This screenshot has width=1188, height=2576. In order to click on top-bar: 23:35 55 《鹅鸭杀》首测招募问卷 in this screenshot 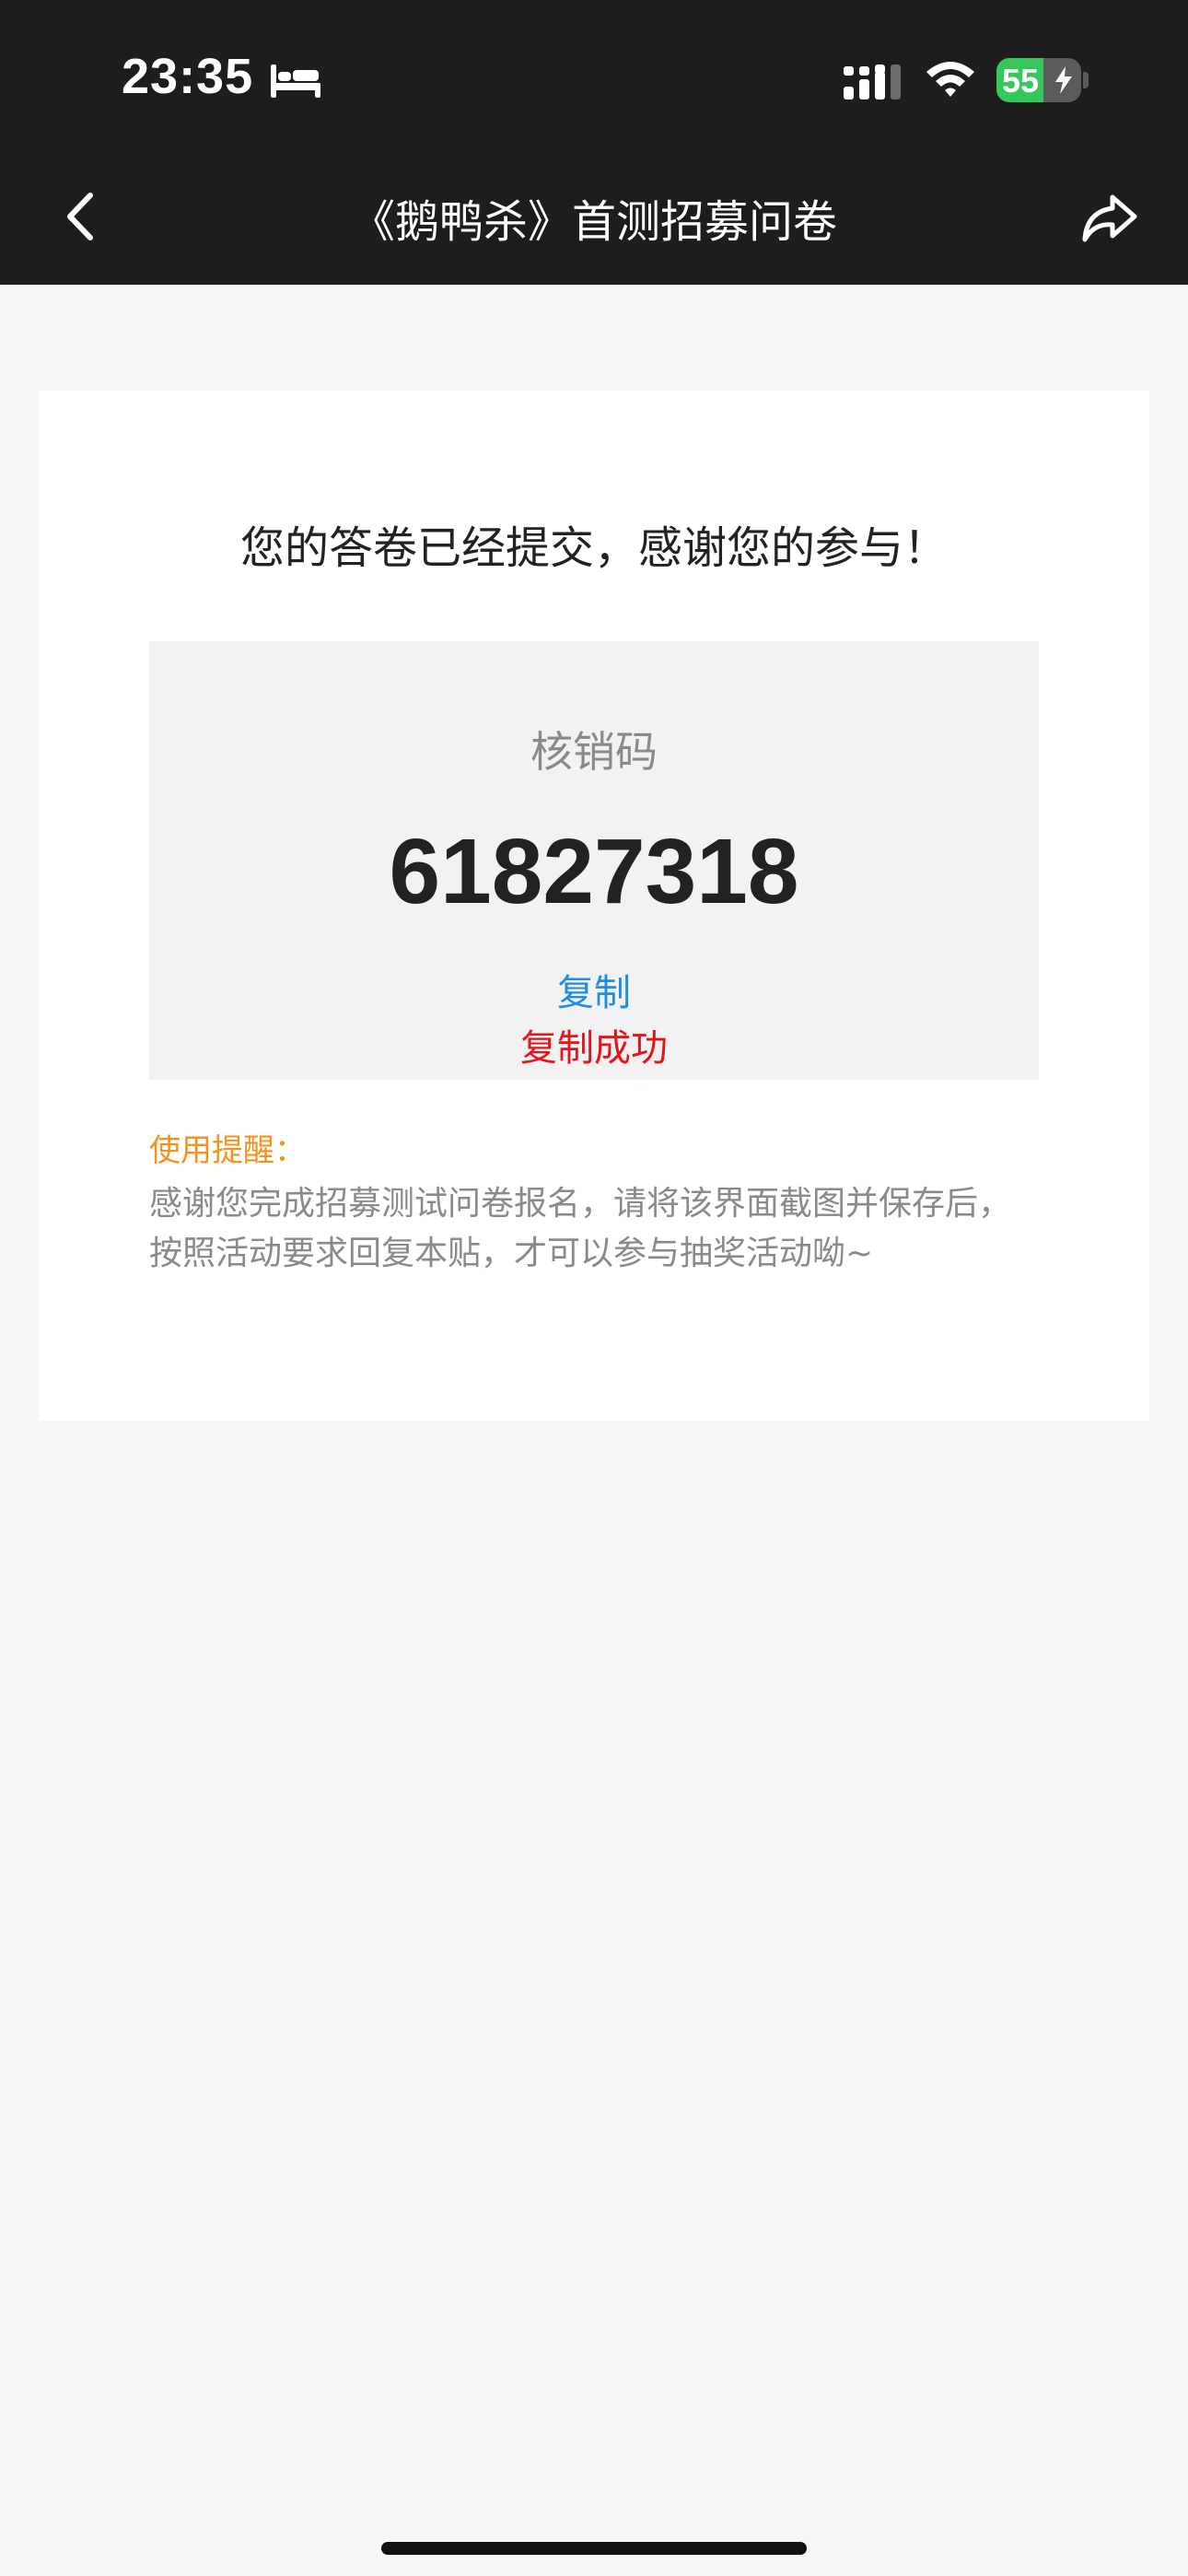, I will do `click(594, 142)`.